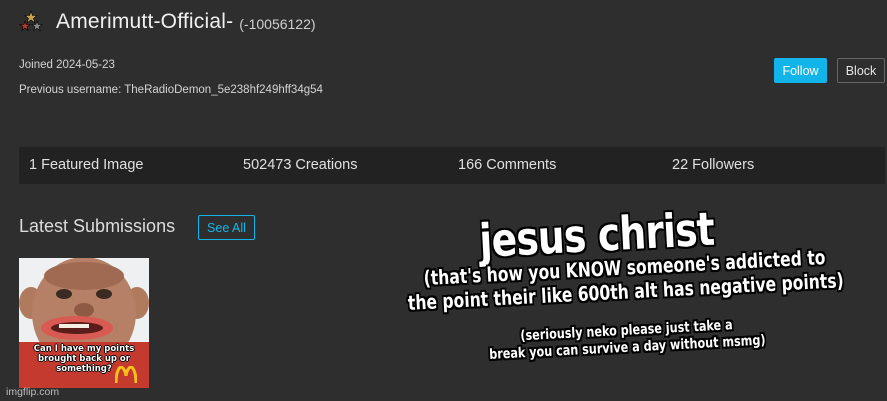 Image resolution: width=887 pixels, height=401 pixels. I want to click on see-all-button: See All, so click(226, 227).